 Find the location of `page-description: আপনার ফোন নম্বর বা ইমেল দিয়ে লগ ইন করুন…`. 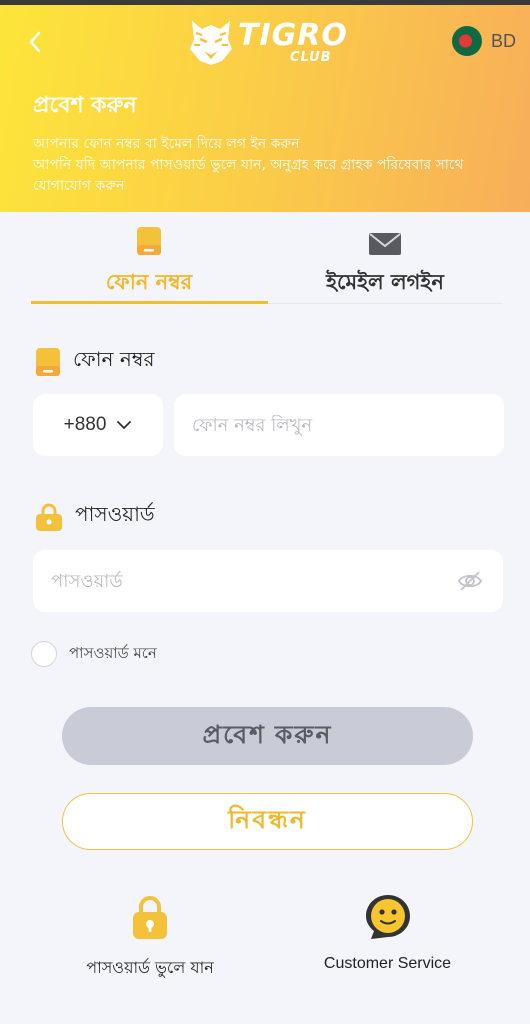

page-description: আপনার ফোন নম্বর বা ইমেল দিয়ে লগ ইন করুন… is located at coordinates (273, 165).